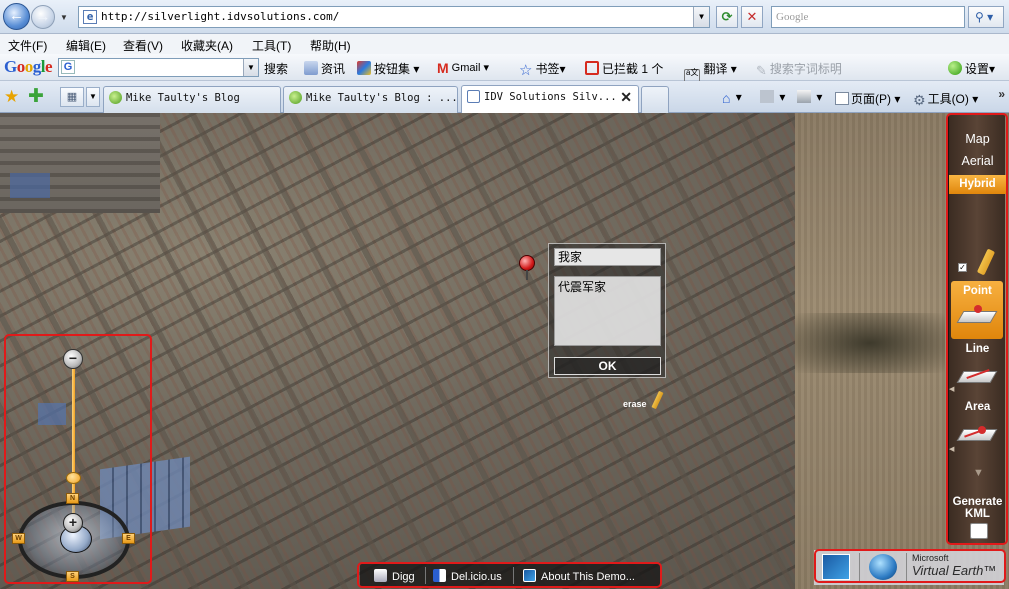 This screenshot has height=589, width=1009. What do you see at coordinates (143, 45) in the screenshot?
I see `menu-view: 查看(V)` at bounding box center [143, 45].